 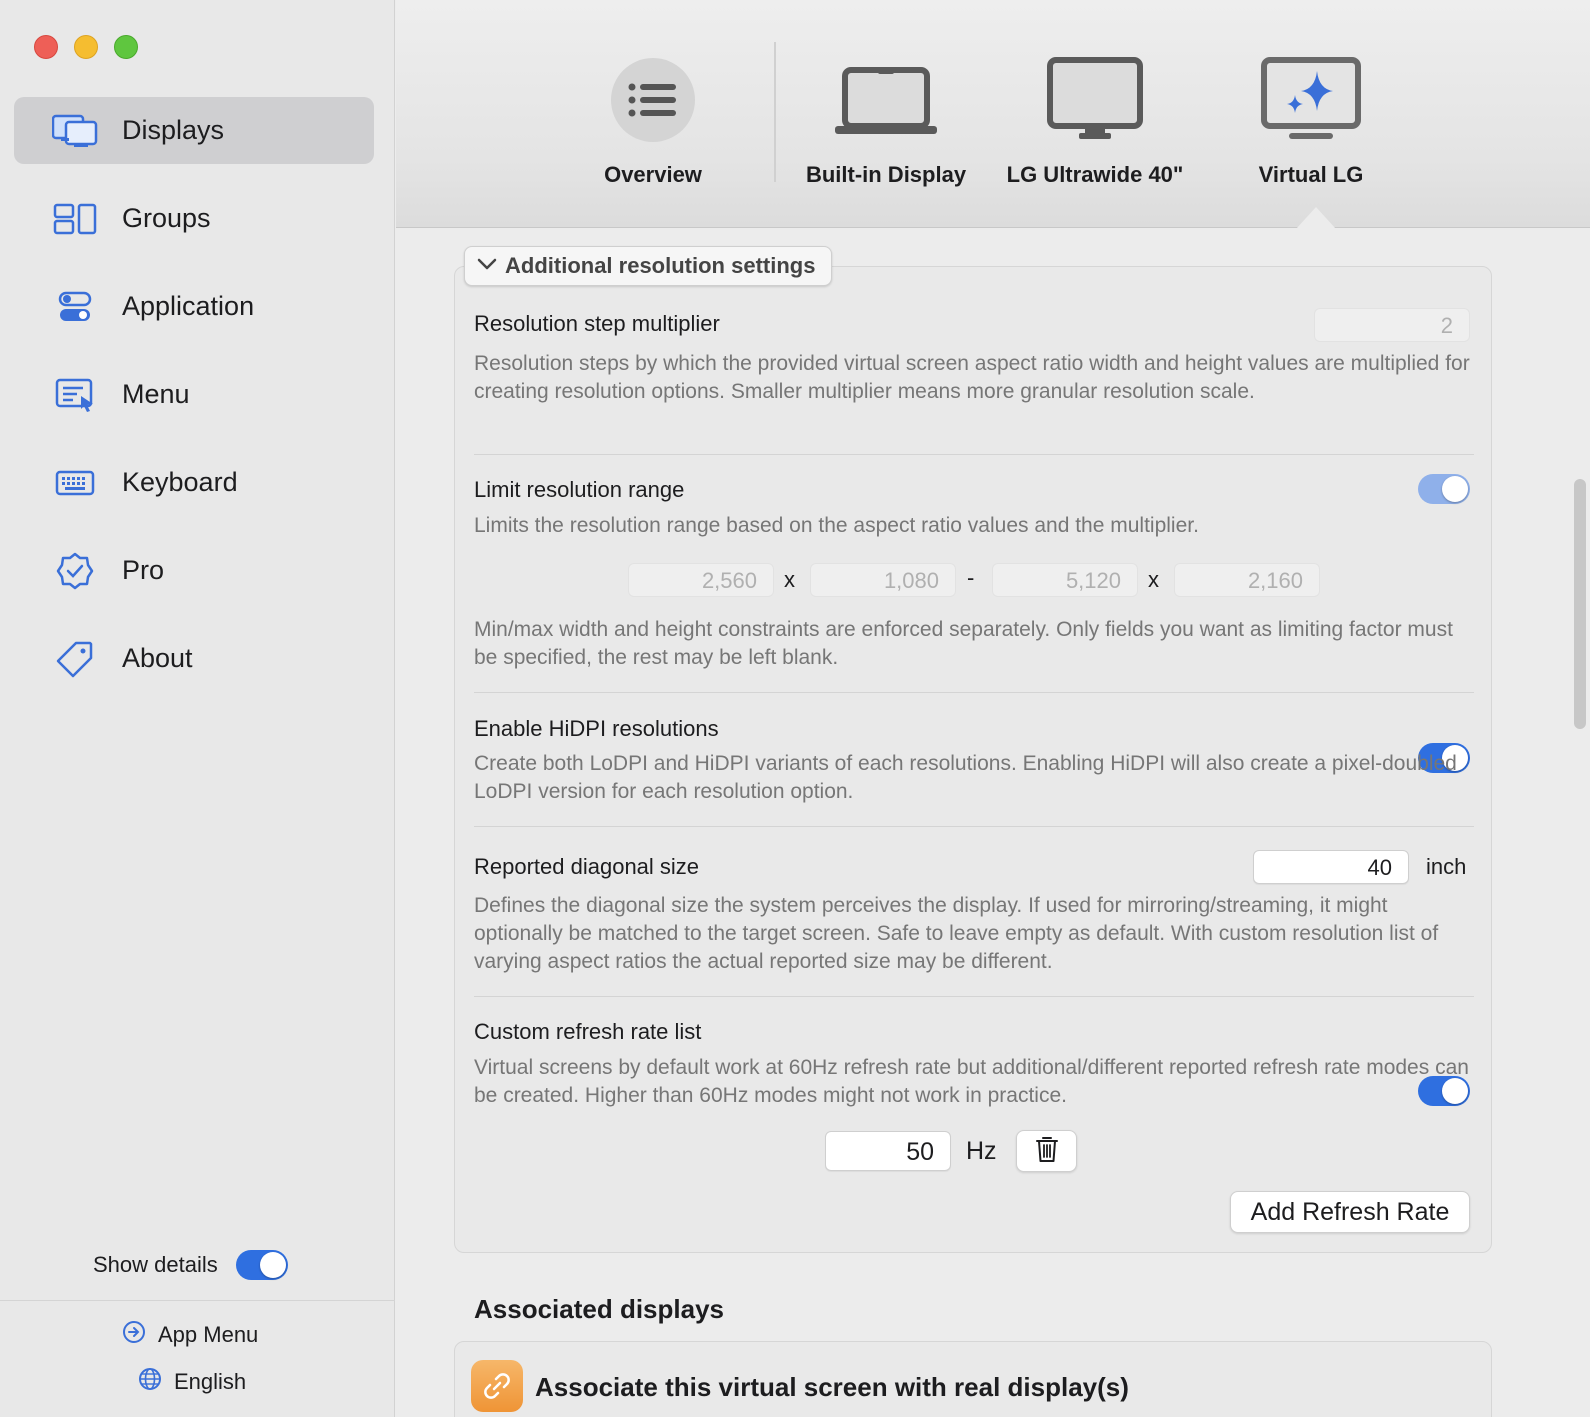 I want to click on disclosure-label: Additional resolution settings, so click(x=660, y=265).